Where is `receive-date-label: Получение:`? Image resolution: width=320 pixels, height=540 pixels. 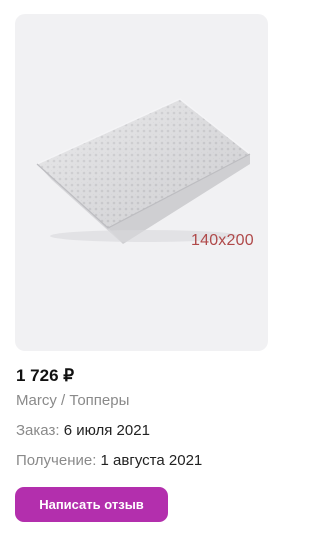 receive-date-label: Получение: is located at coordinates (58, 460).